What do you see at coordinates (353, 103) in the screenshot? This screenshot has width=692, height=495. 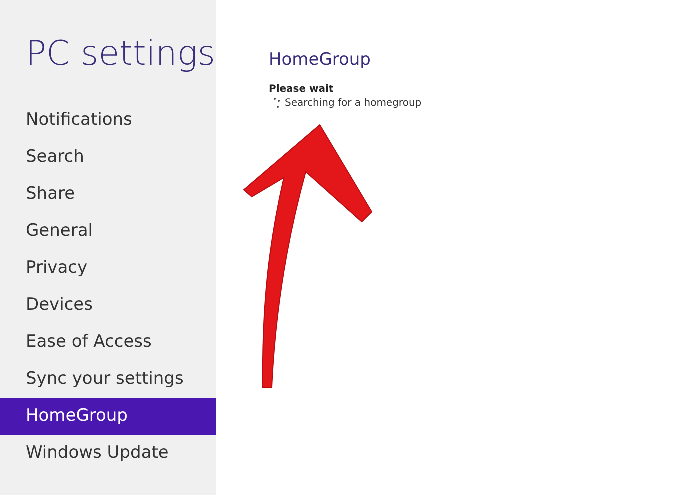 I see `status-text: Searching for a homegroup` at bounding box center [353, 103].